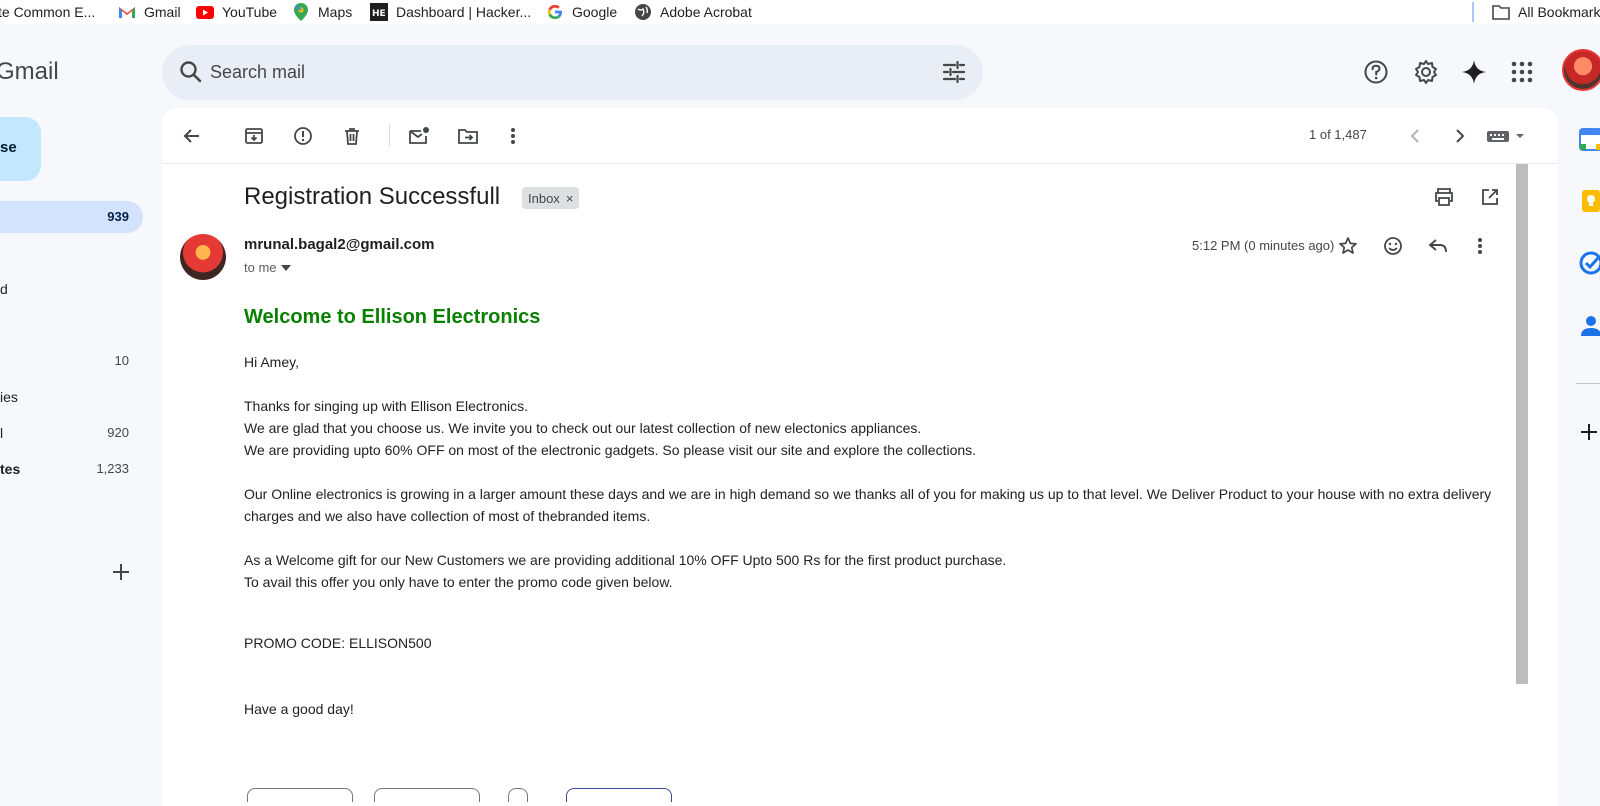 The image size is (1600, 806). What do you see at coordinates (1393, 246) in the screenshot?
I see `emoji-reaction-icon` at bounding box center [1393, 246].